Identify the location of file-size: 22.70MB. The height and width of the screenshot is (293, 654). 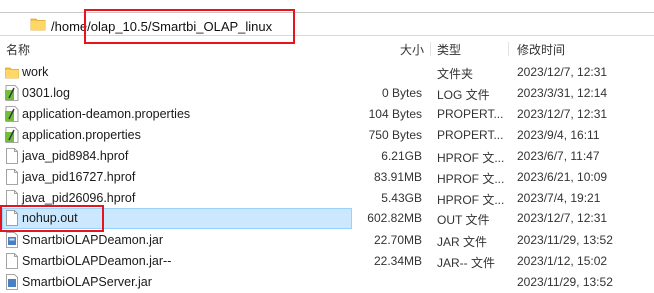
(397, 240).